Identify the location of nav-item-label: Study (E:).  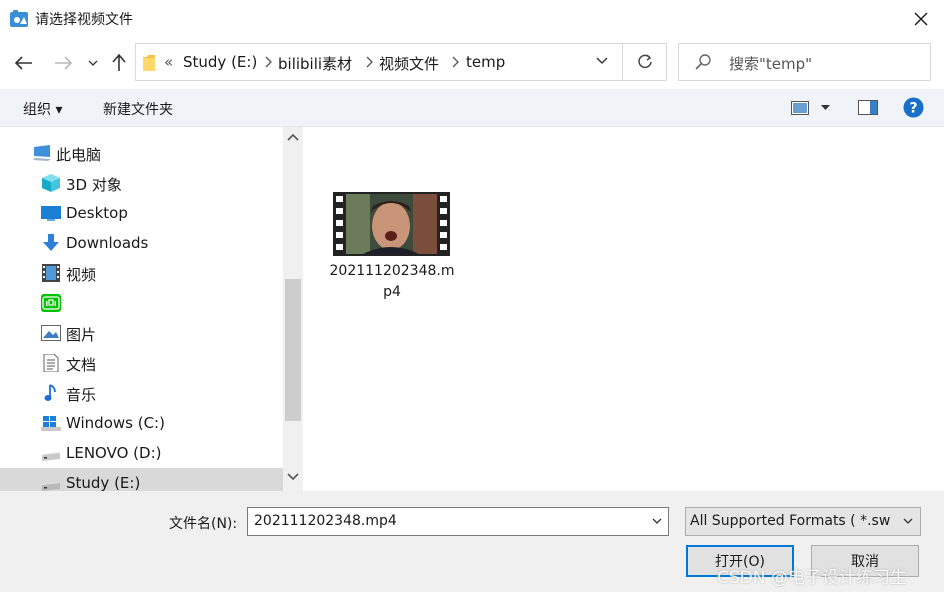
(103, 482).